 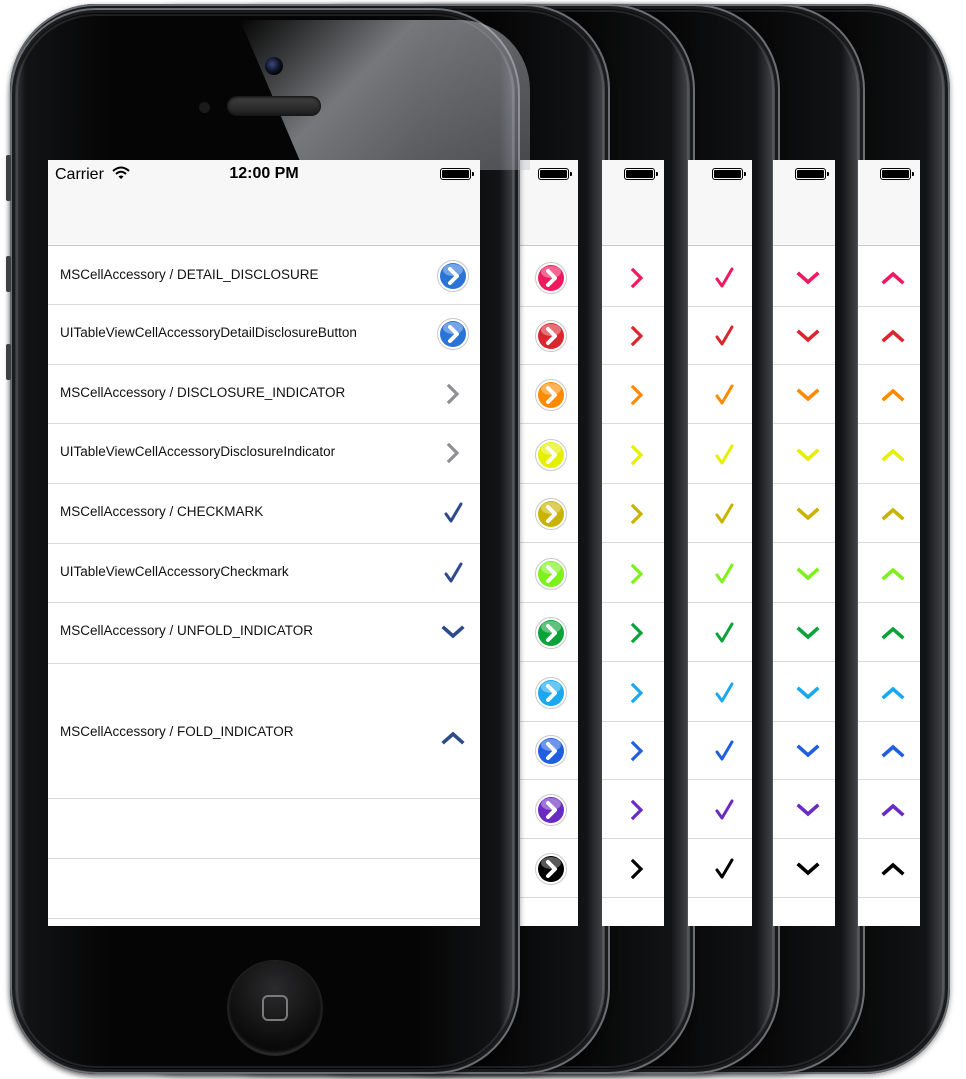 I want to click on home-button, so click(x=275, y=1008).